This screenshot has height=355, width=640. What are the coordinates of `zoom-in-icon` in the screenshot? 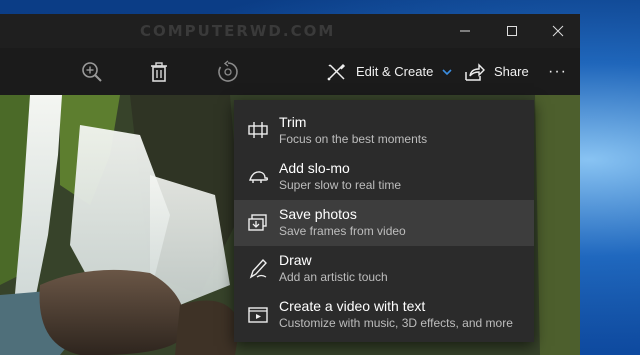 It's located at (92, 72).